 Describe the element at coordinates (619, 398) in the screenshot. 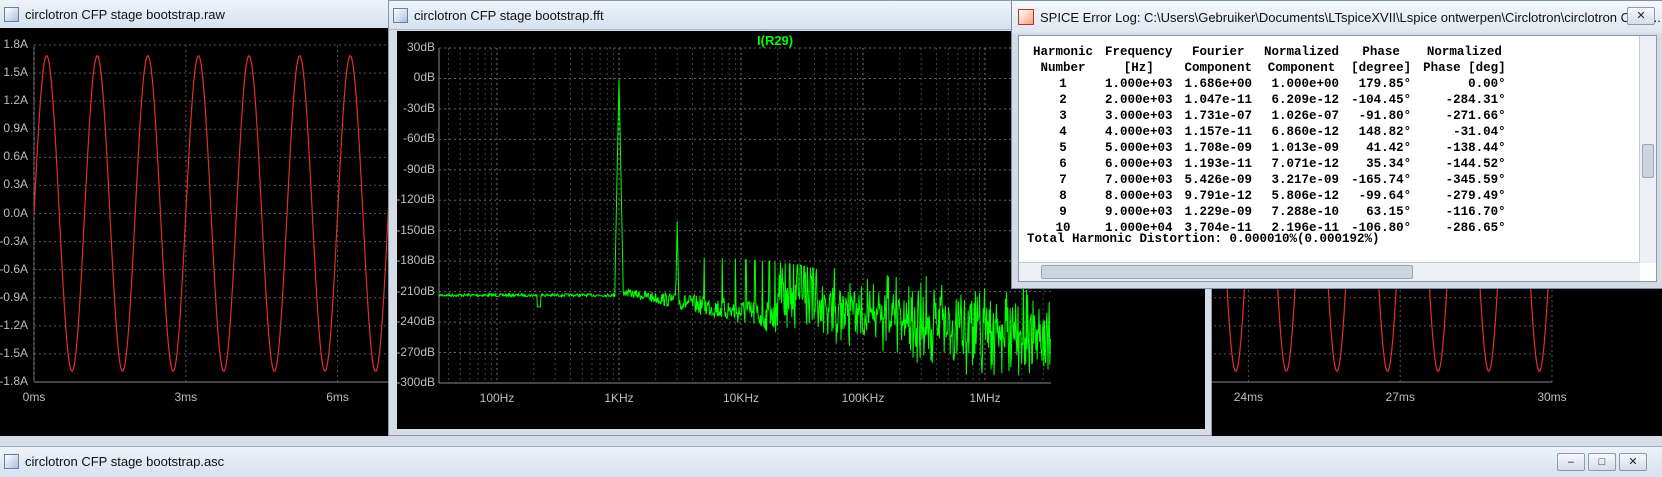

I see `fft-x-tick-label: 1KHz` at that location.